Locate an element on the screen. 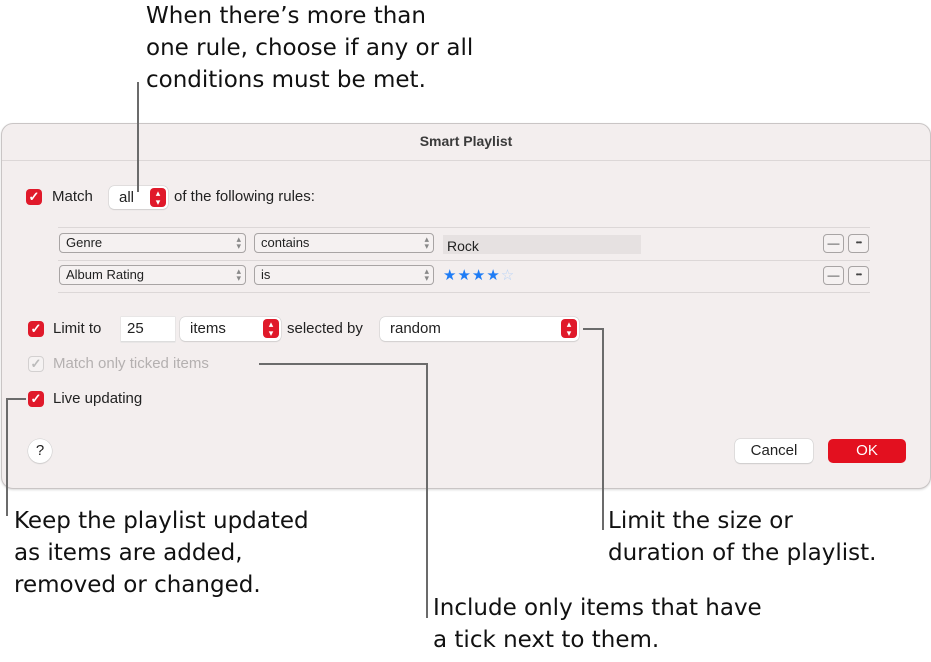 The height and width of the screenshot is (662, 931). selected-by-value: random is located at coordinates (415, 328).